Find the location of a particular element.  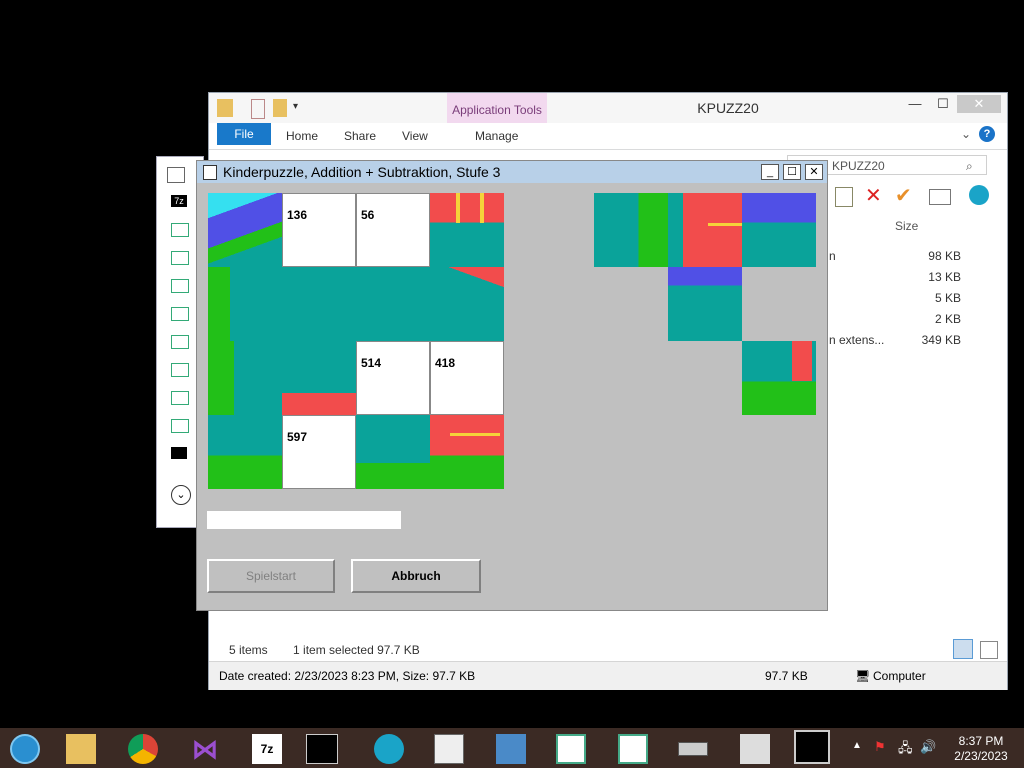

start-game-button: Spielstart is located at coordinates (271, 576).